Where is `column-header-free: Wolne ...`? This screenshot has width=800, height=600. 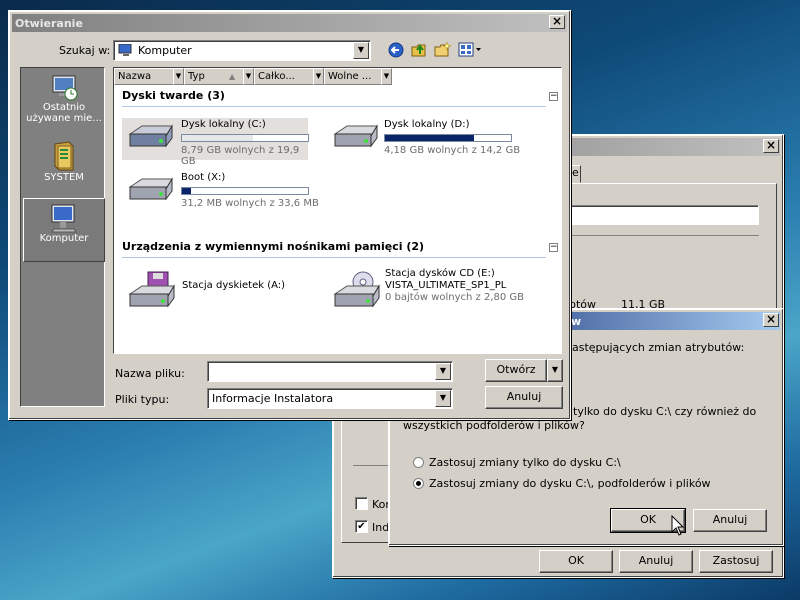
column-header-free: Wolne ... is located at coordinates (353, 76).